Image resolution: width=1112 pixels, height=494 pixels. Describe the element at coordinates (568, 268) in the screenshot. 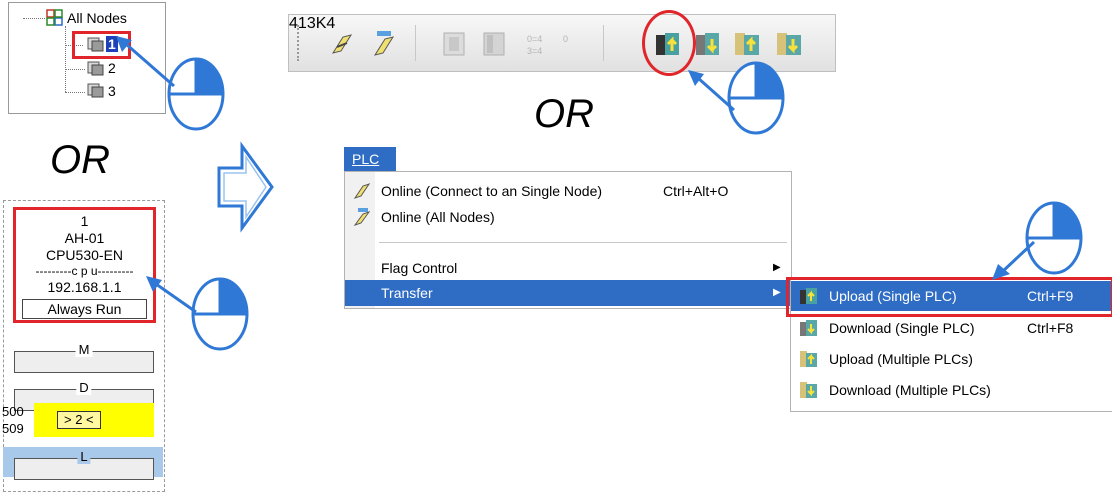

I see `menu-item-flag-control: Flag Control ▶` at that location.